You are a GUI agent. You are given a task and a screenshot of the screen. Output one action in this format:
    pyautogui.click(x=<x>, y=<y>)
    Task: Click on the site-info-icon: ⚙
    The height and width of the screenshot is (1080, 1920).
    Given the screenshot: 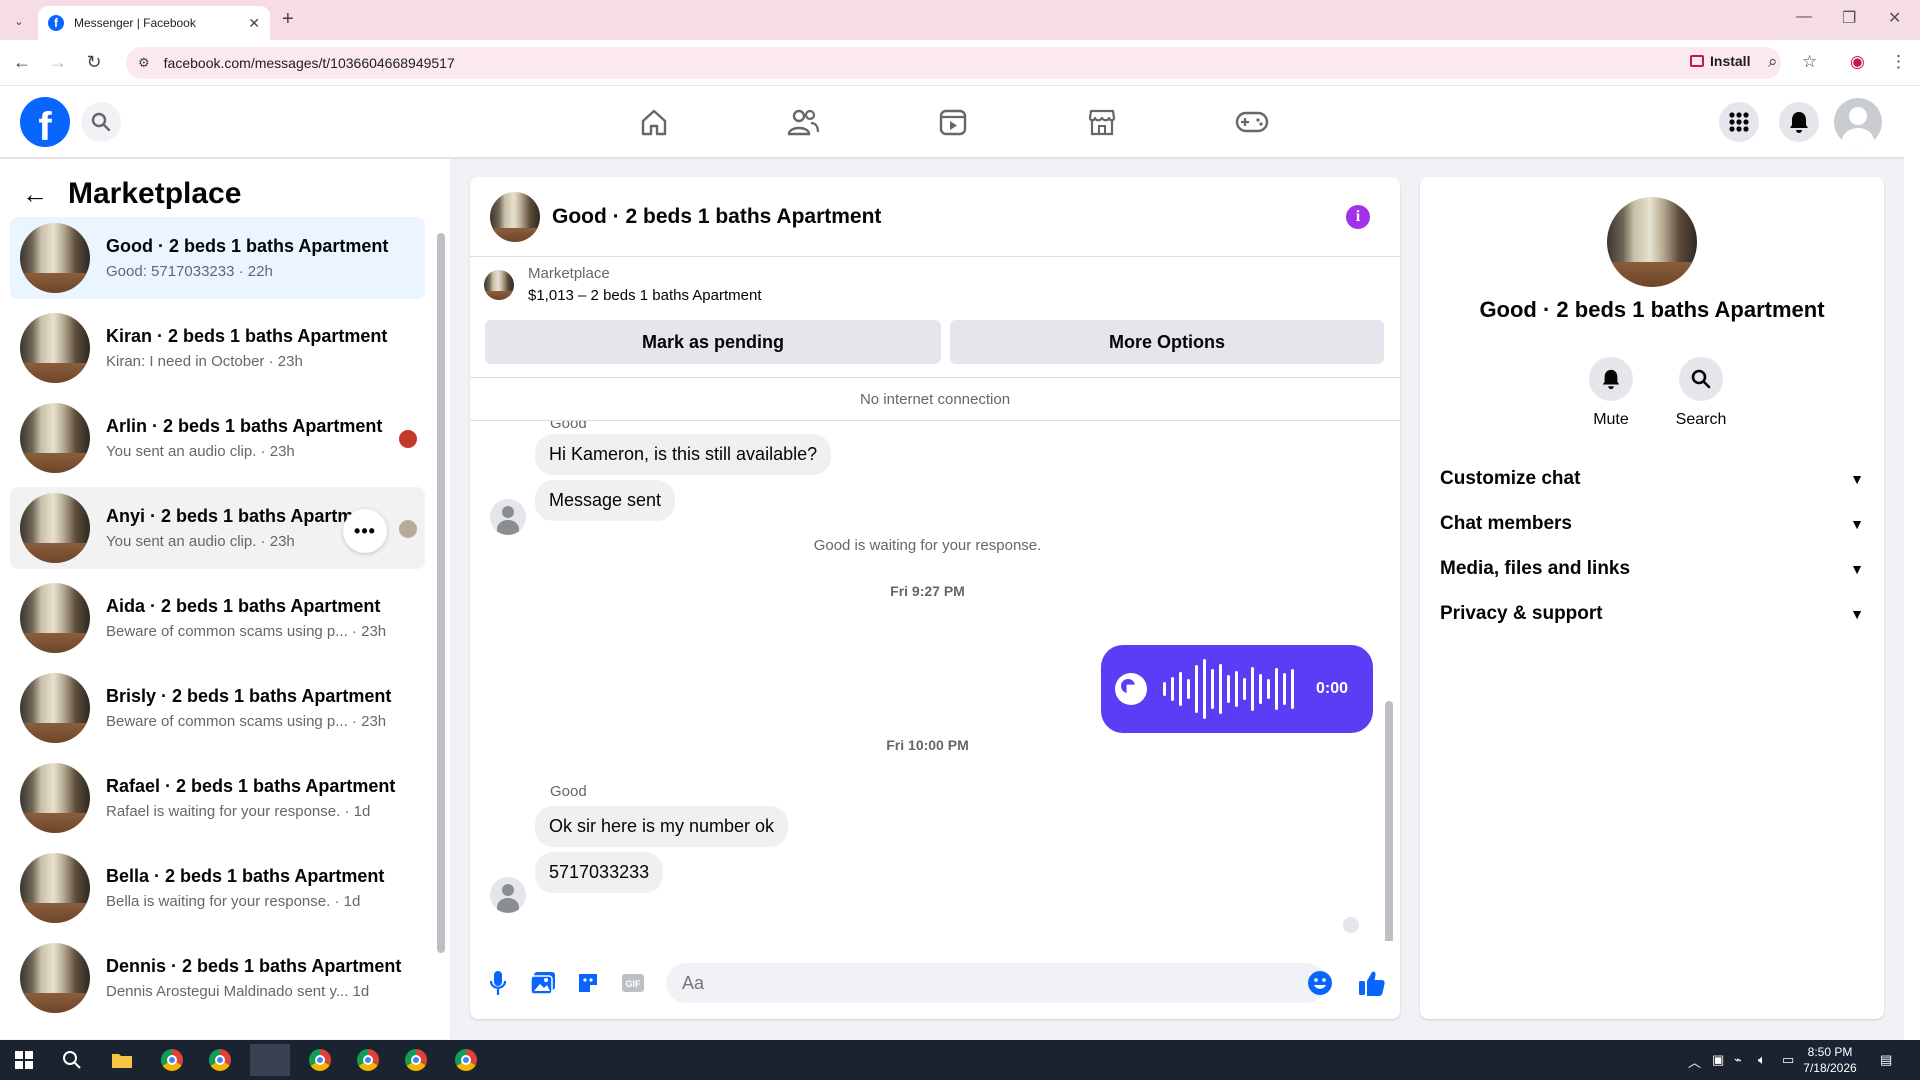 What is the action you would take?
    pyautogui.click(x=144, y=63)
    